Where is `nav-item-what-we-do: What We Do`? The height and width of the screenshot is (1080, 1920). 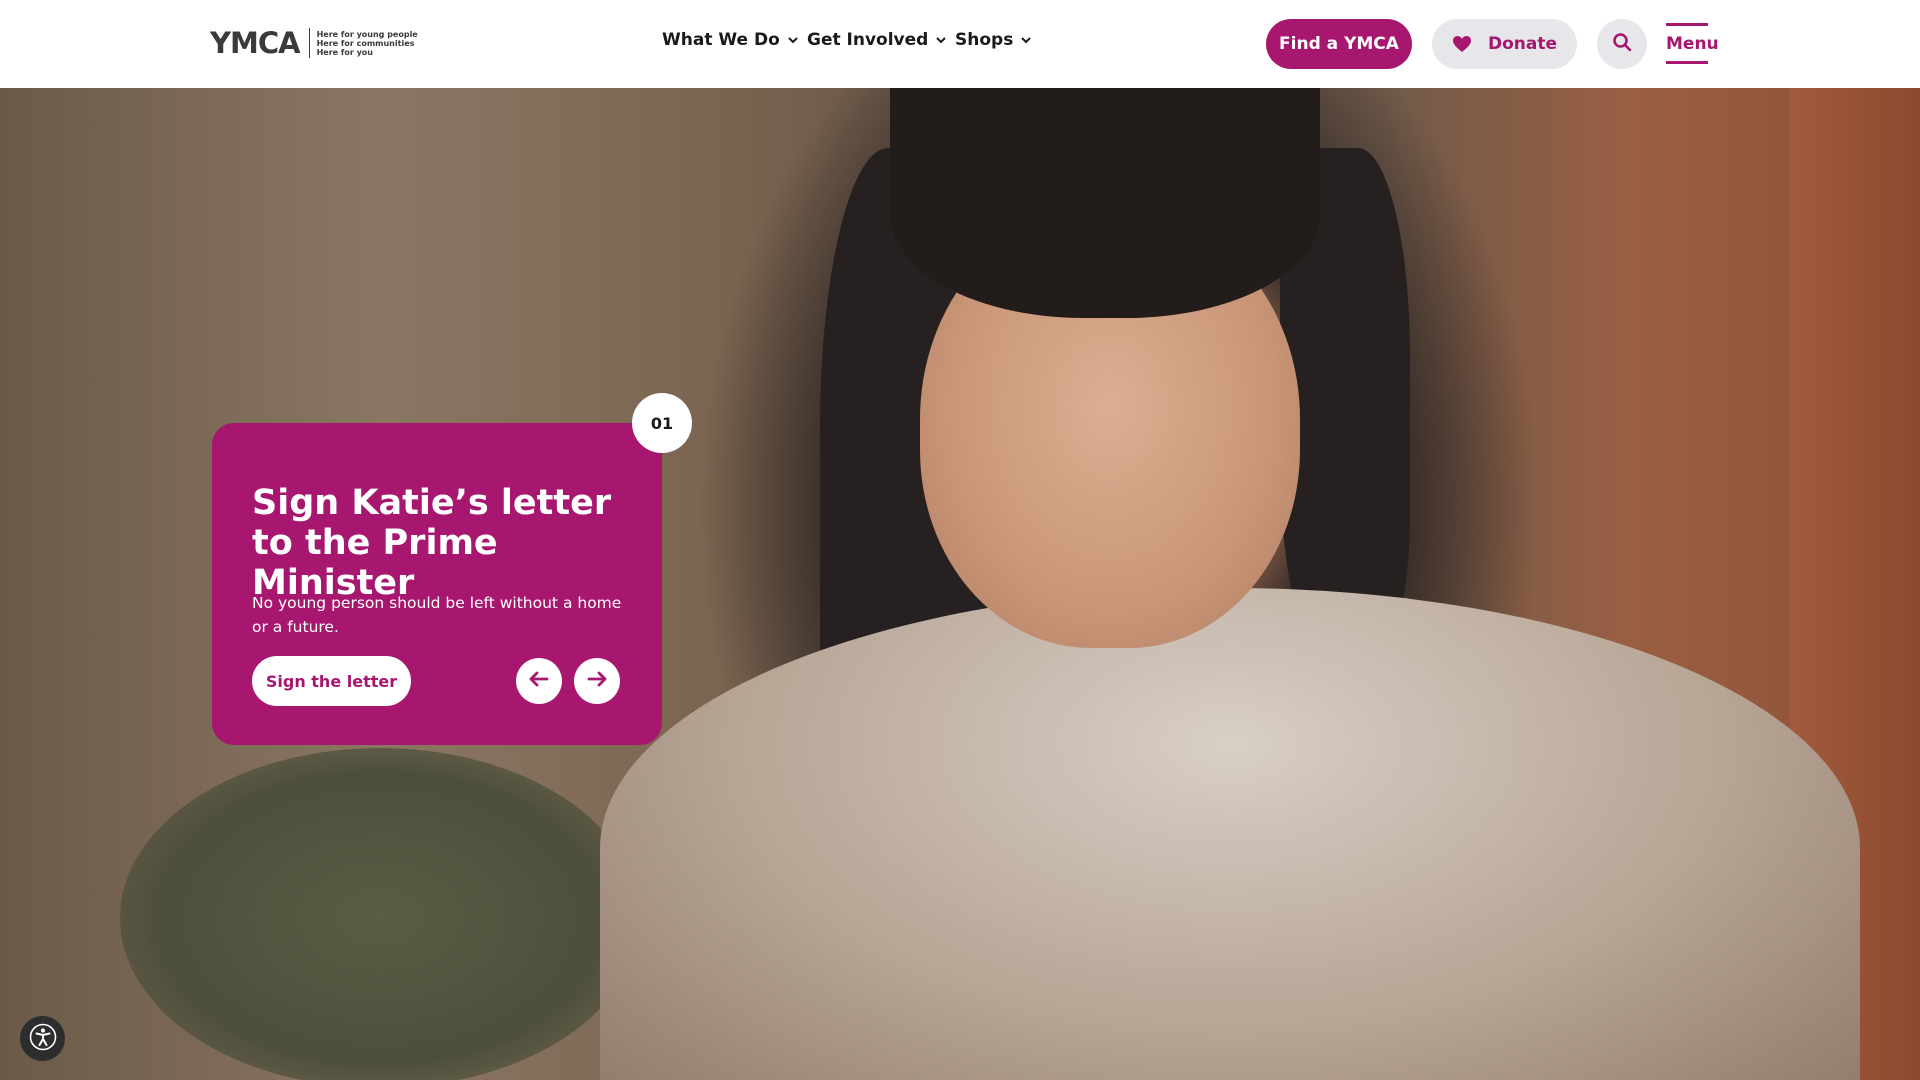 nav-item-what-we-do: What We Do is located at coordinates (730, 40).